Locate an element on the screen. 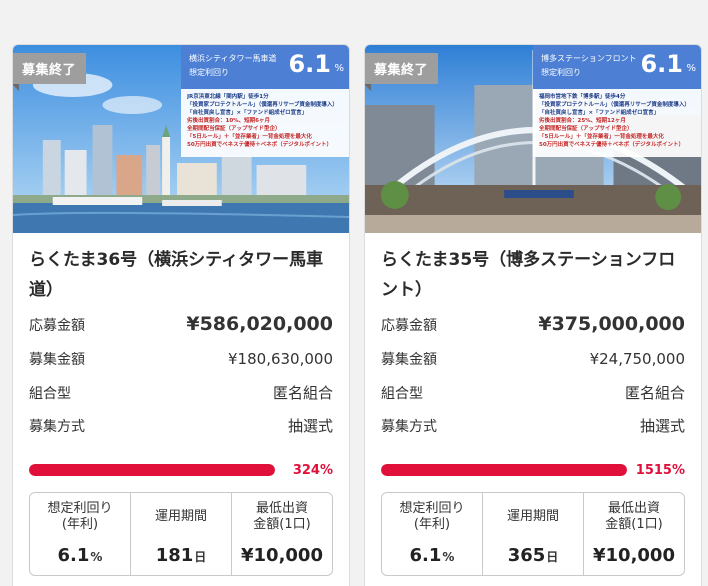 The width and height of the screenshot is (708, 586). progress-percent: 324% is located at coordinates (312, 470).